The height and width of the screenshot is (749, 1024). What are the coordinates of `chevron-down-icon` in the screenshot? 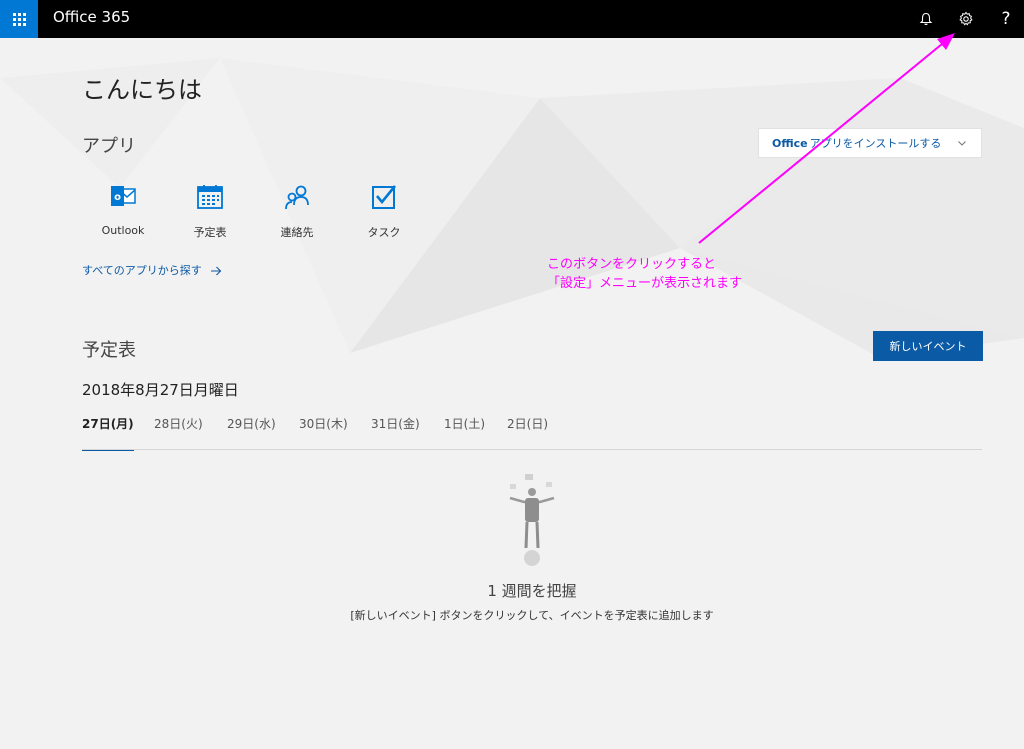 It's located at (962, 143).